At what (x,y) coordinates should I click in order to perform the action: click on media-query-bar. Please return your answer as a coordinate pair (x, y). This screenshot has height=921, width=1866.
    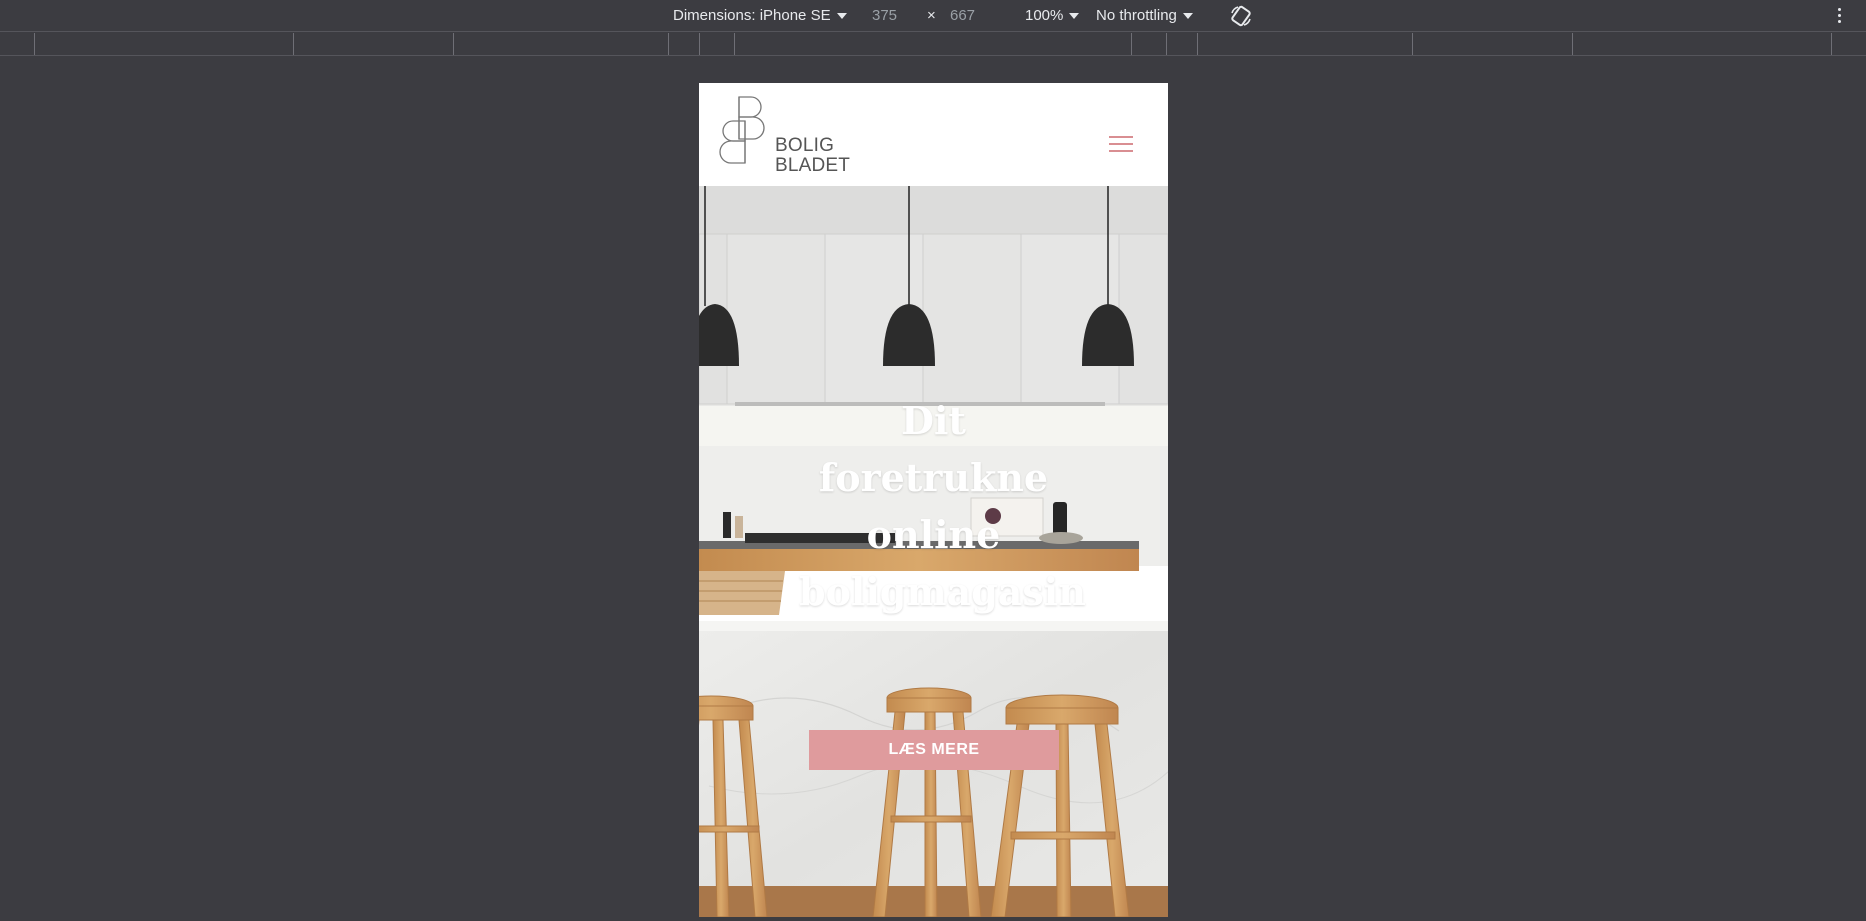
    Looking at the image, I should click on (933, 44).